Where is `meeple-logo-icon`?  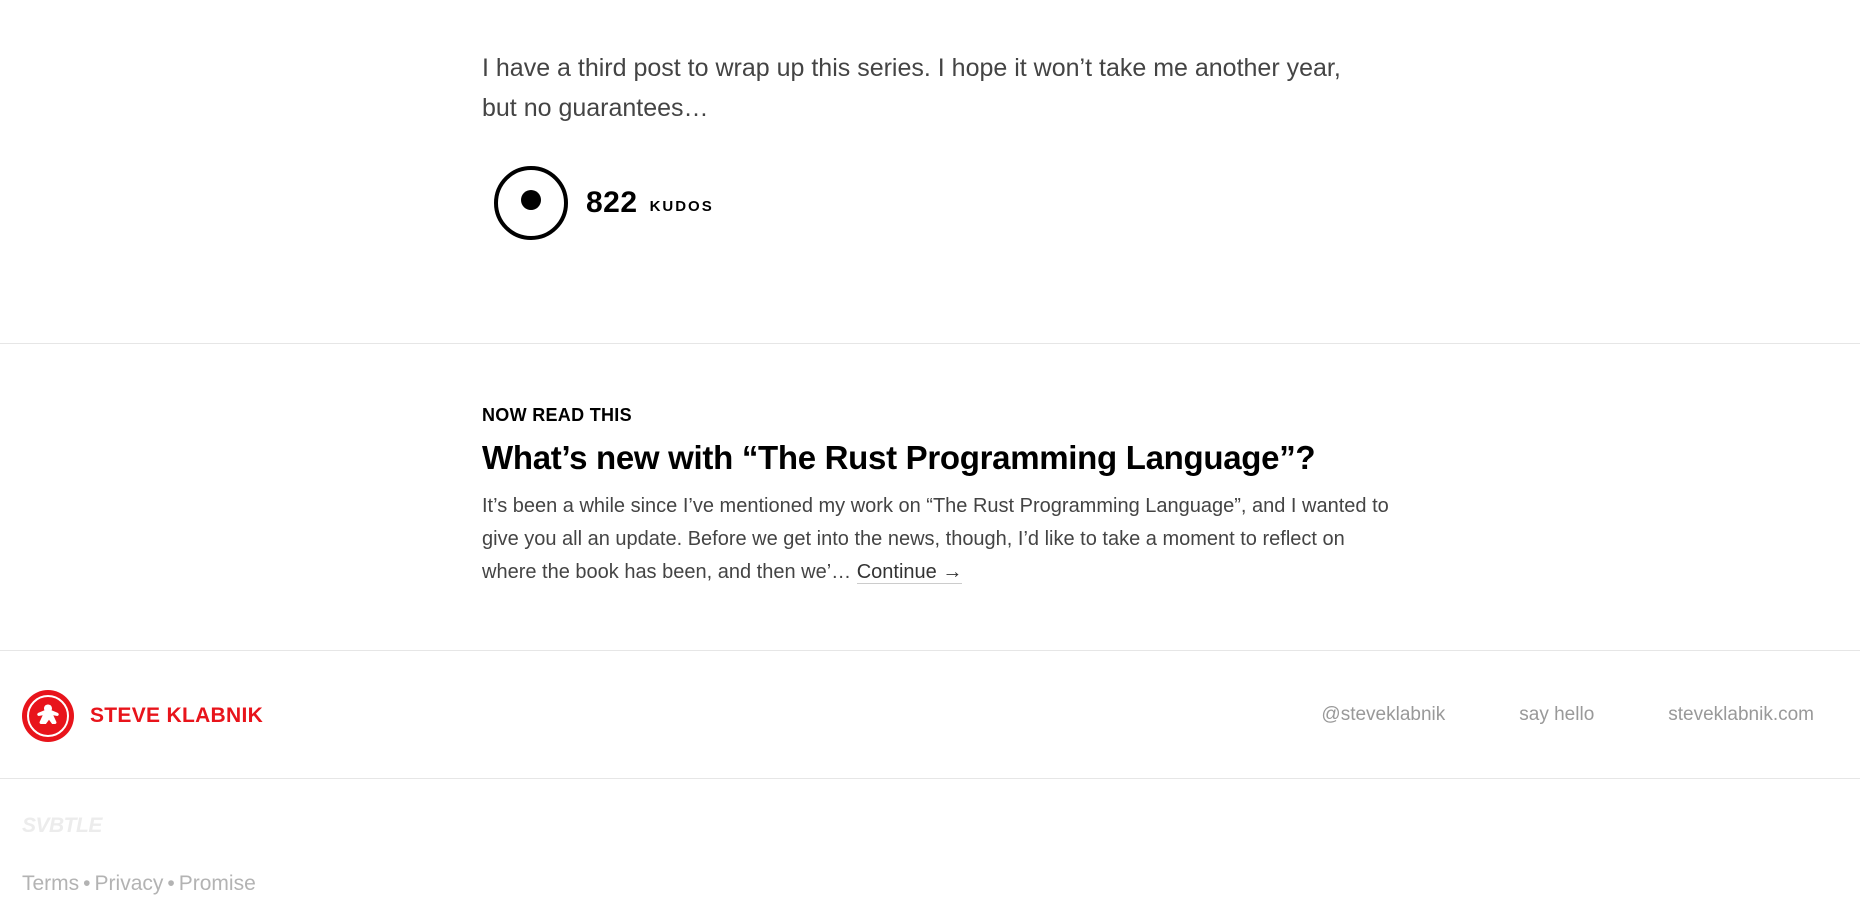 meeple-logo-icon is located at coordinates (48, 716).